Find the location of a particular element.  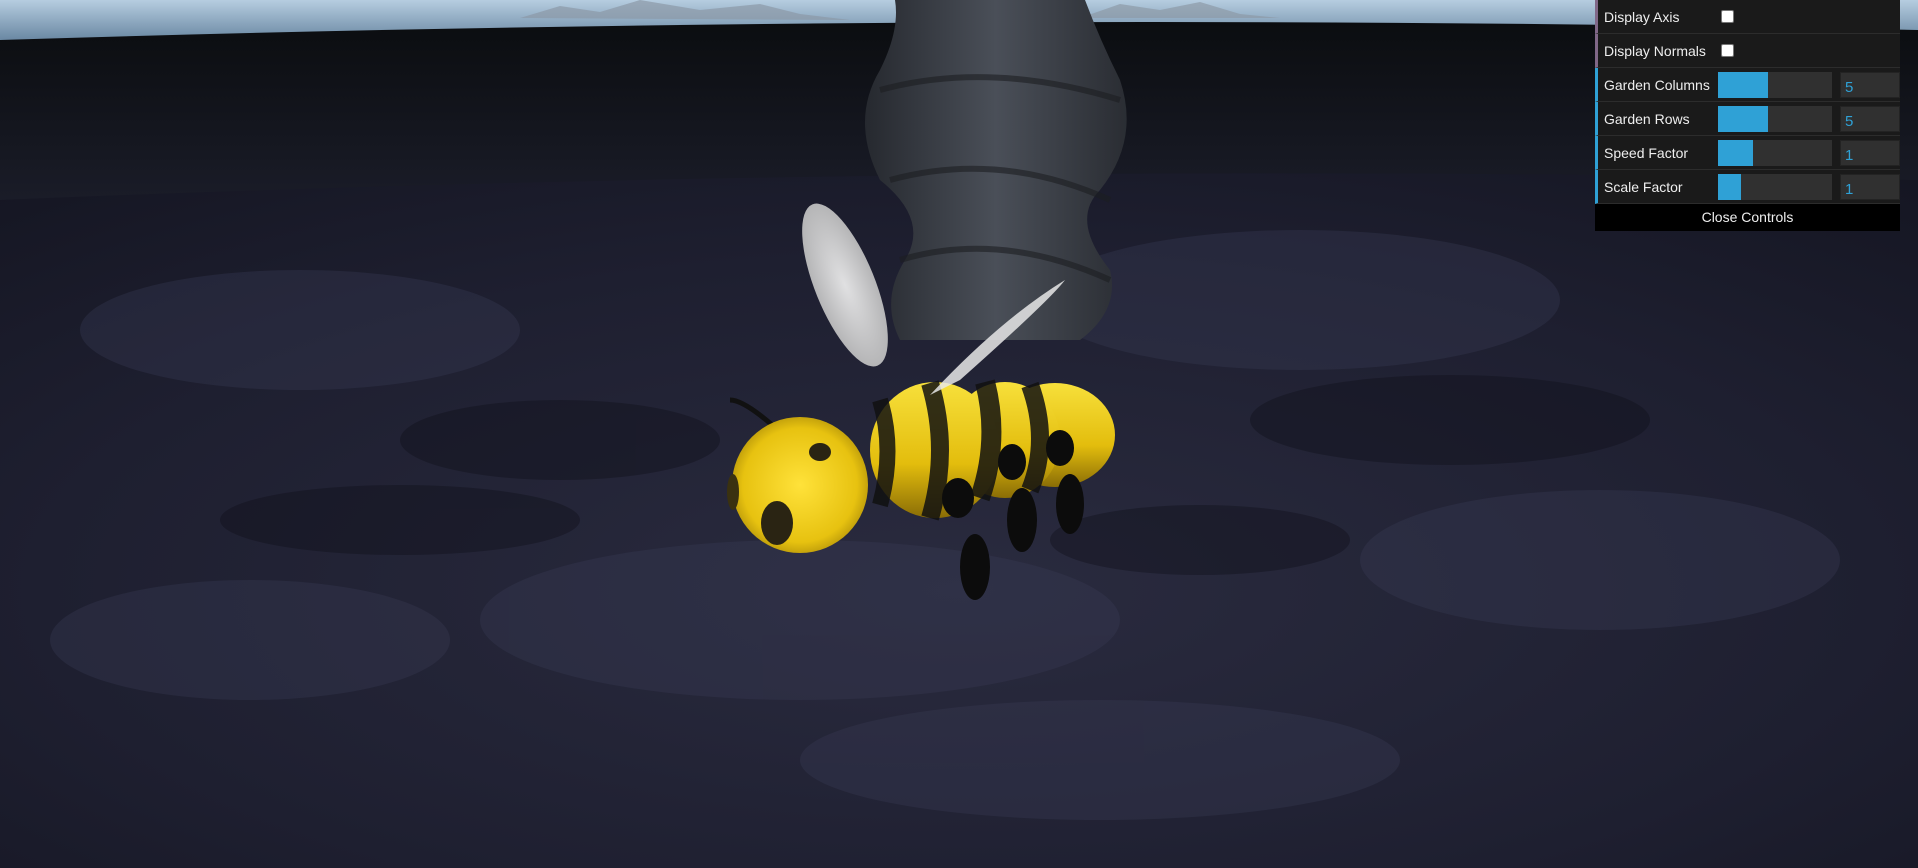

garden-rows-input: 5 is located at coordinates (1870, 118).